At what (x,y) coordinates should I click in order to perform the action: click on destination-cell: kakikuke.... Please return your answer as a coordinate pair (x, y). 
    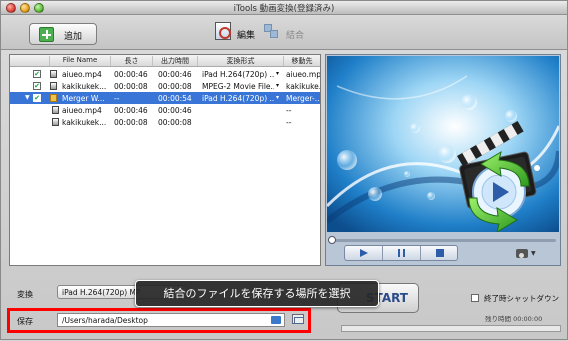
    Looking at the image, I should click on (303, 86).